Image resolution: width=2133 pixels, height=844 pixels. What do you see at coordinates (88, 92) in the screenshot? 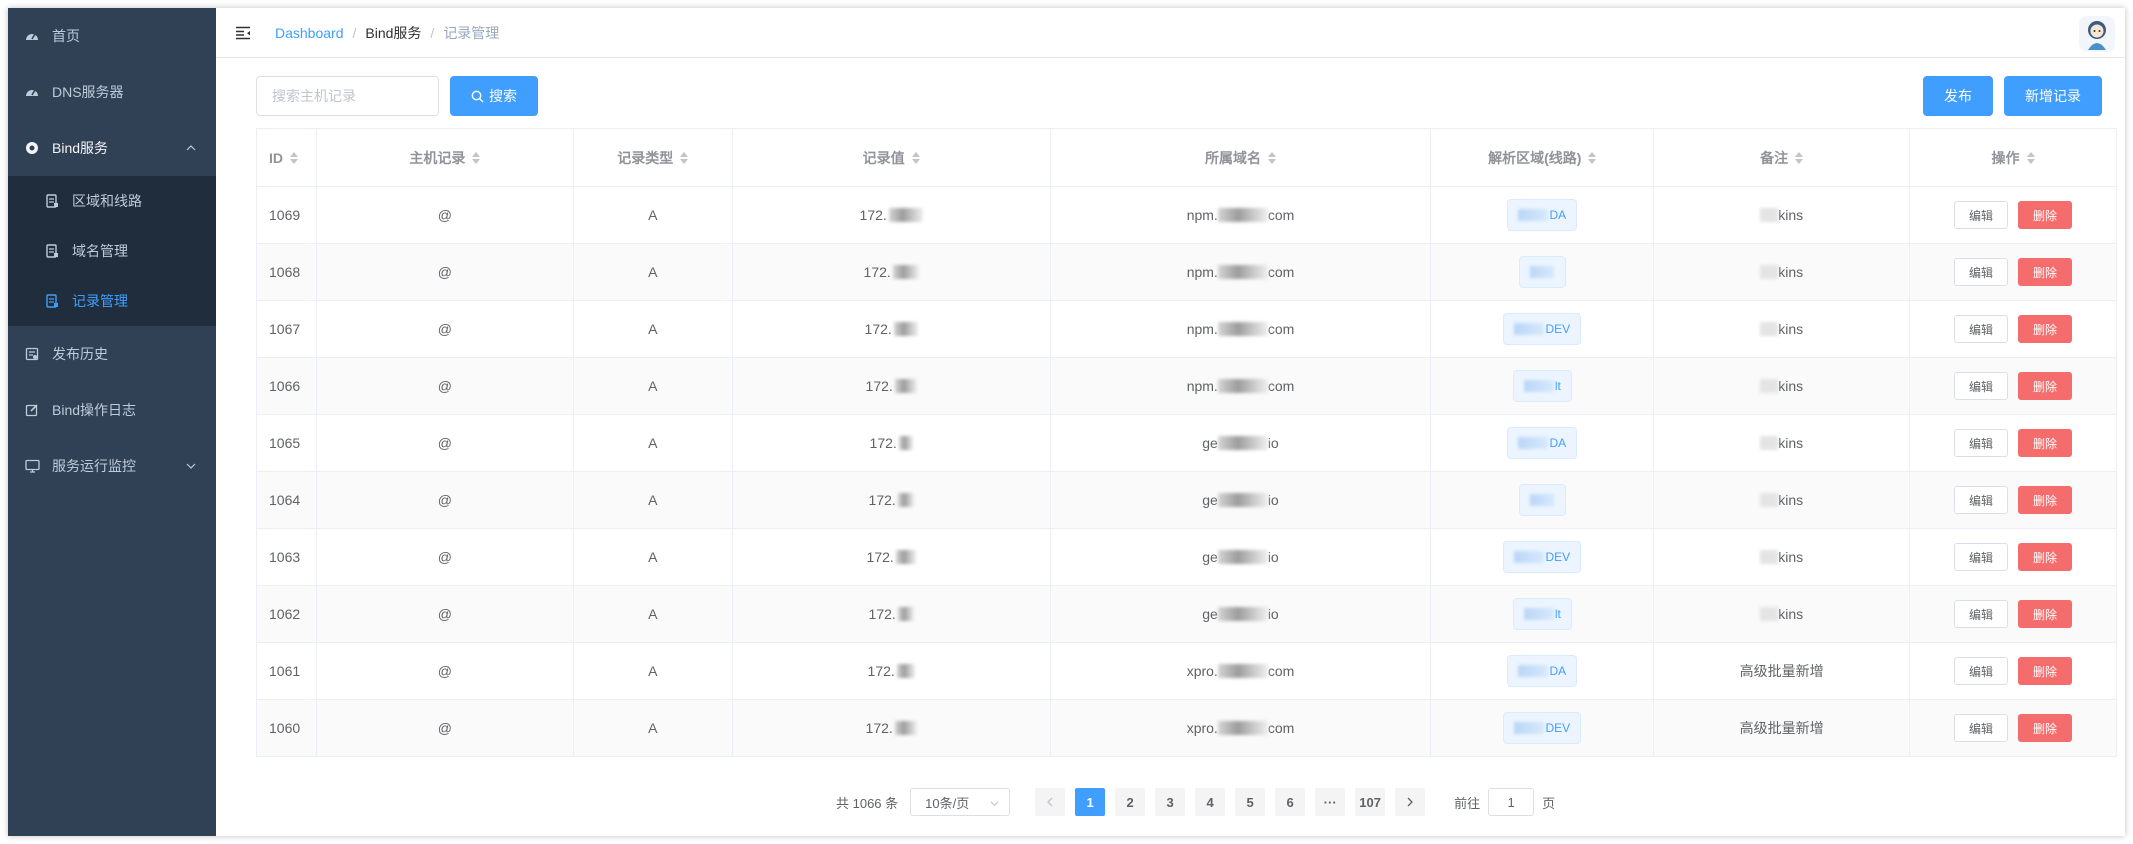
I see `sidebar-item-label: DNS服务器` at bounding box center [88, 92].